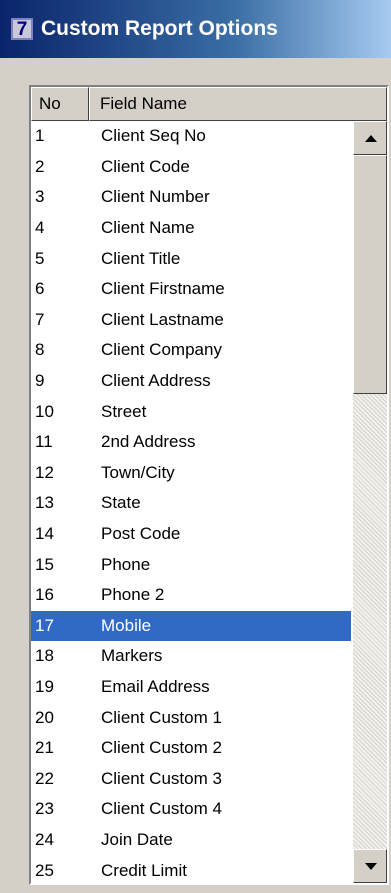 The height and width of the screenshot is (893, 391). What do you see at coordinates (191, 258) in the screenshot?
I see `list-row: 5 Client Title` at bounding box center [191, 258].